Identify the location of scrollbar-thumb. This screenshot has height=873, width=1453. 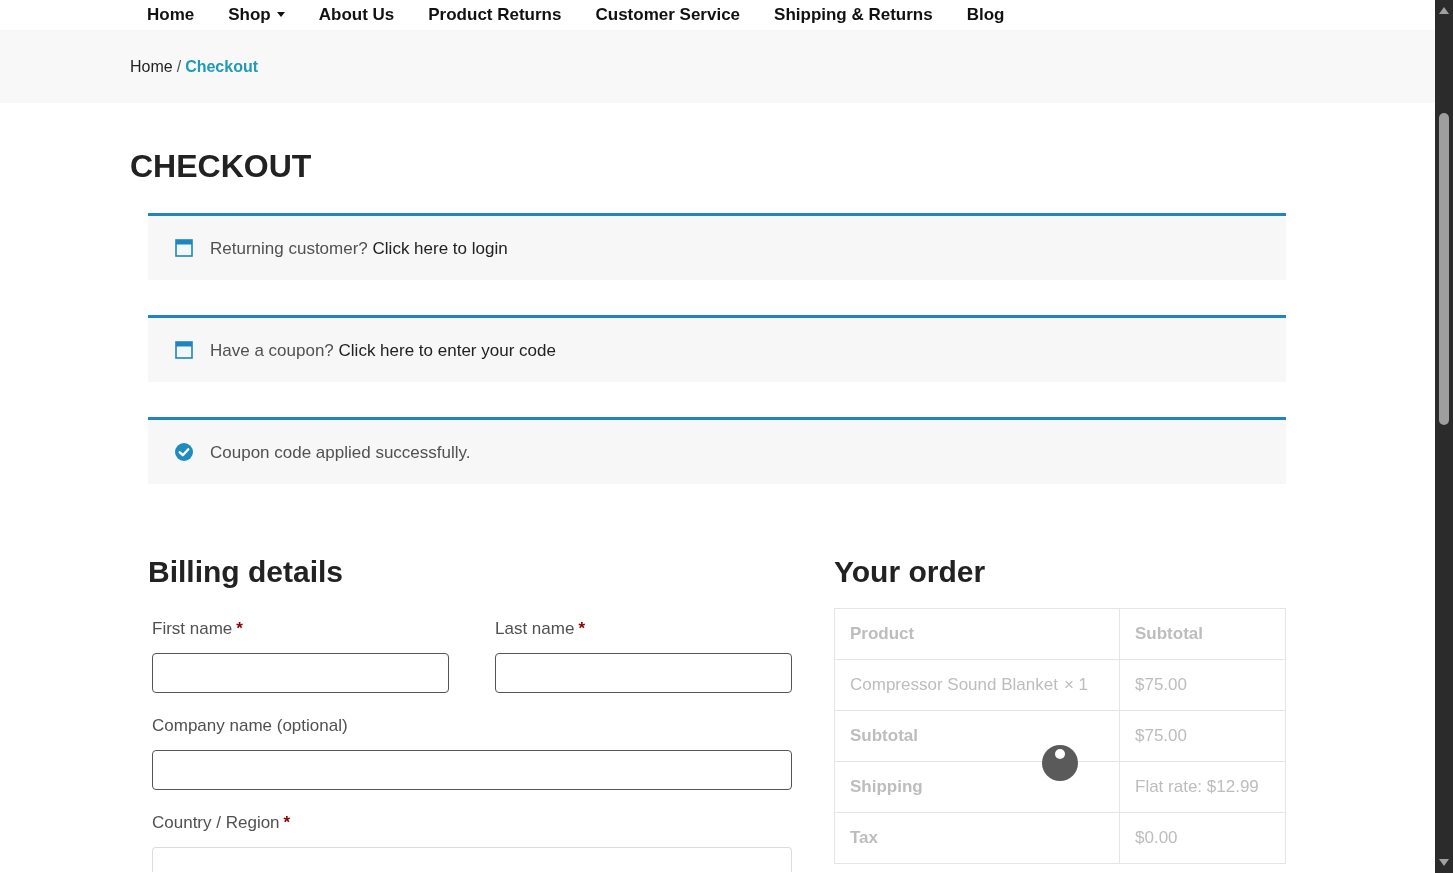
(1444, 269).